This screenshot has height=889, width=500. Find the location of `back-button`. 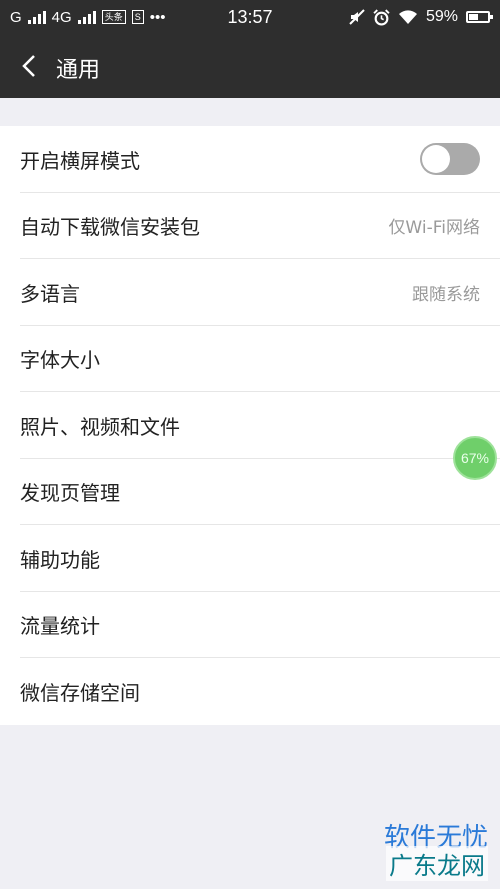

back-button is located at coordinates (30, 66).